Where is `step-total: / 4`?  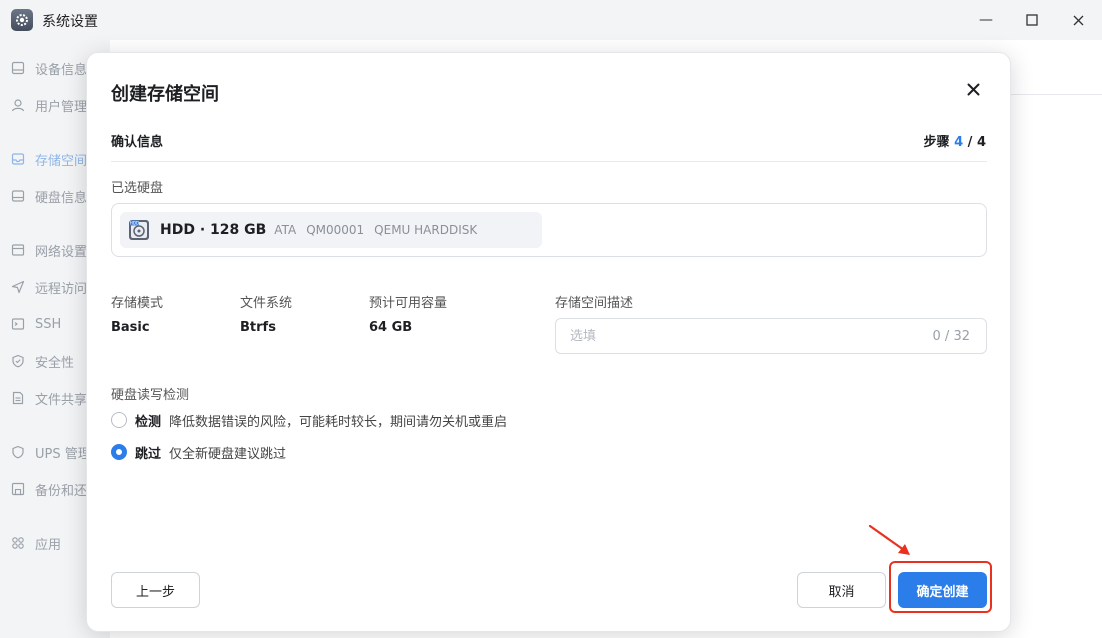 step-total: / 4 is located at coordinates (976, 142).